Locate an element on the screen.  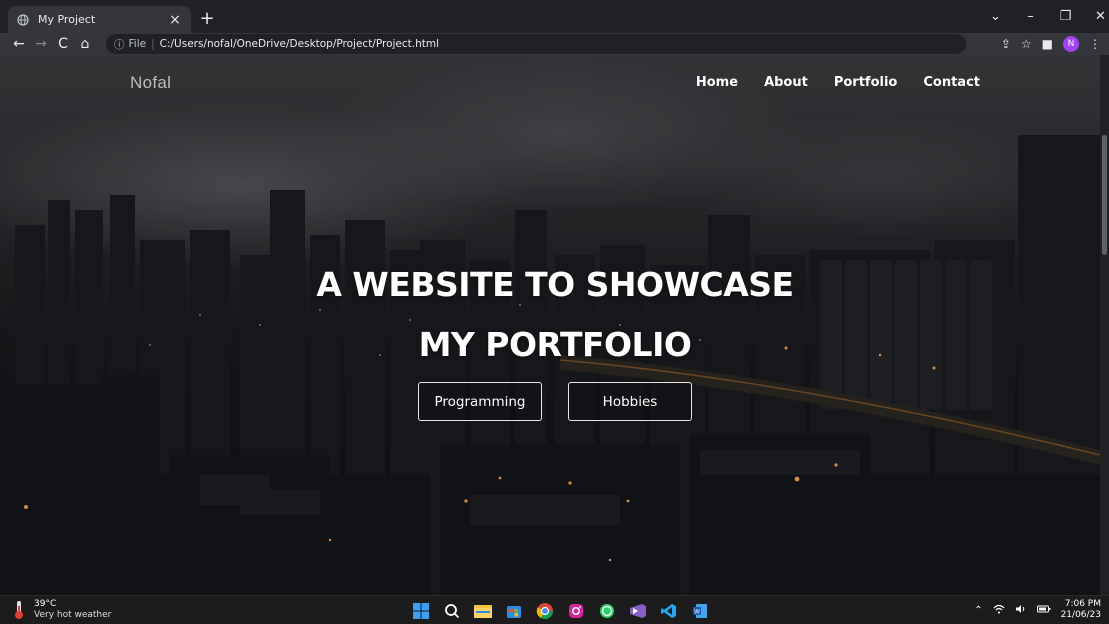
hero-heading-line2: MY PORTFOLIO is located at coordinates (555, 344).